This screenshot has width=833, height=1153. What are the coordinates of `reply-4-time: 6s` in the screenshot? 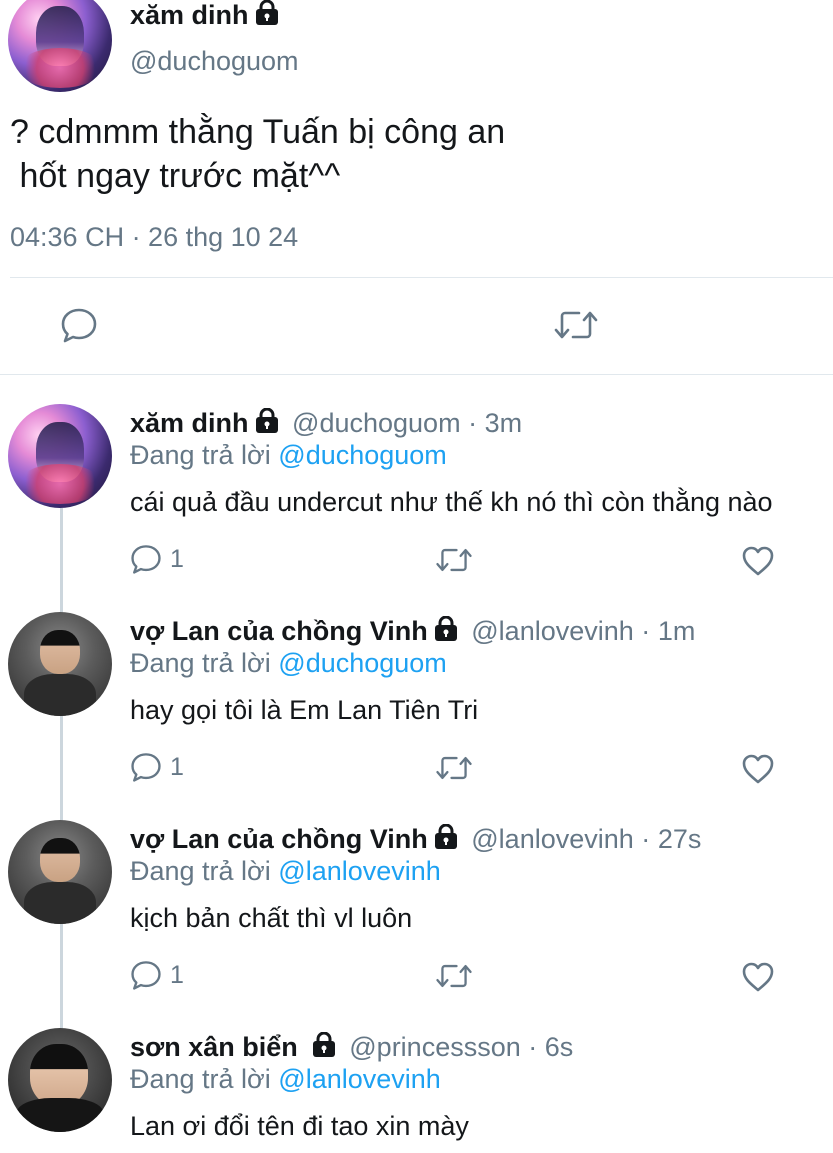 It's located at (559, 1047).